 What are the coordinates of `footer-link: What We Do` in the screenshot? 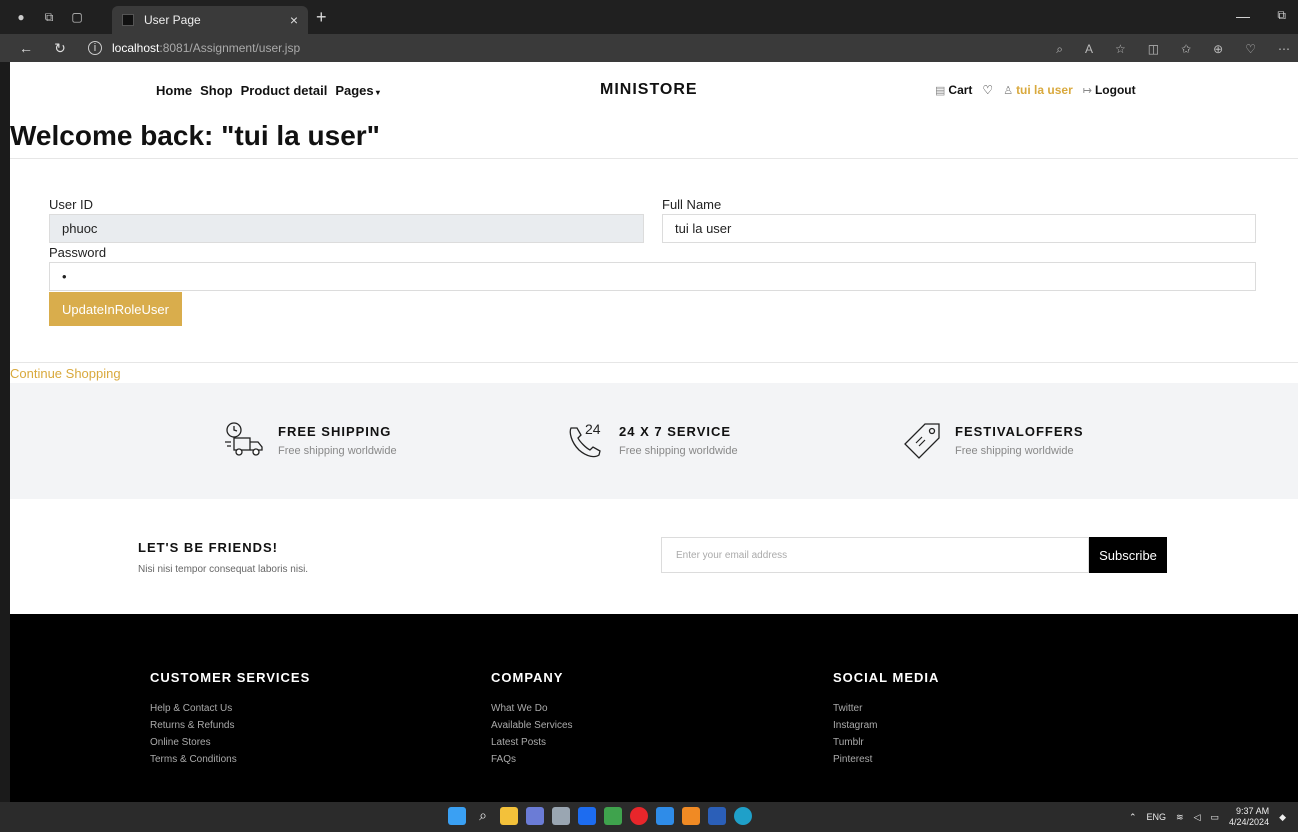 It's located at (532, 708).